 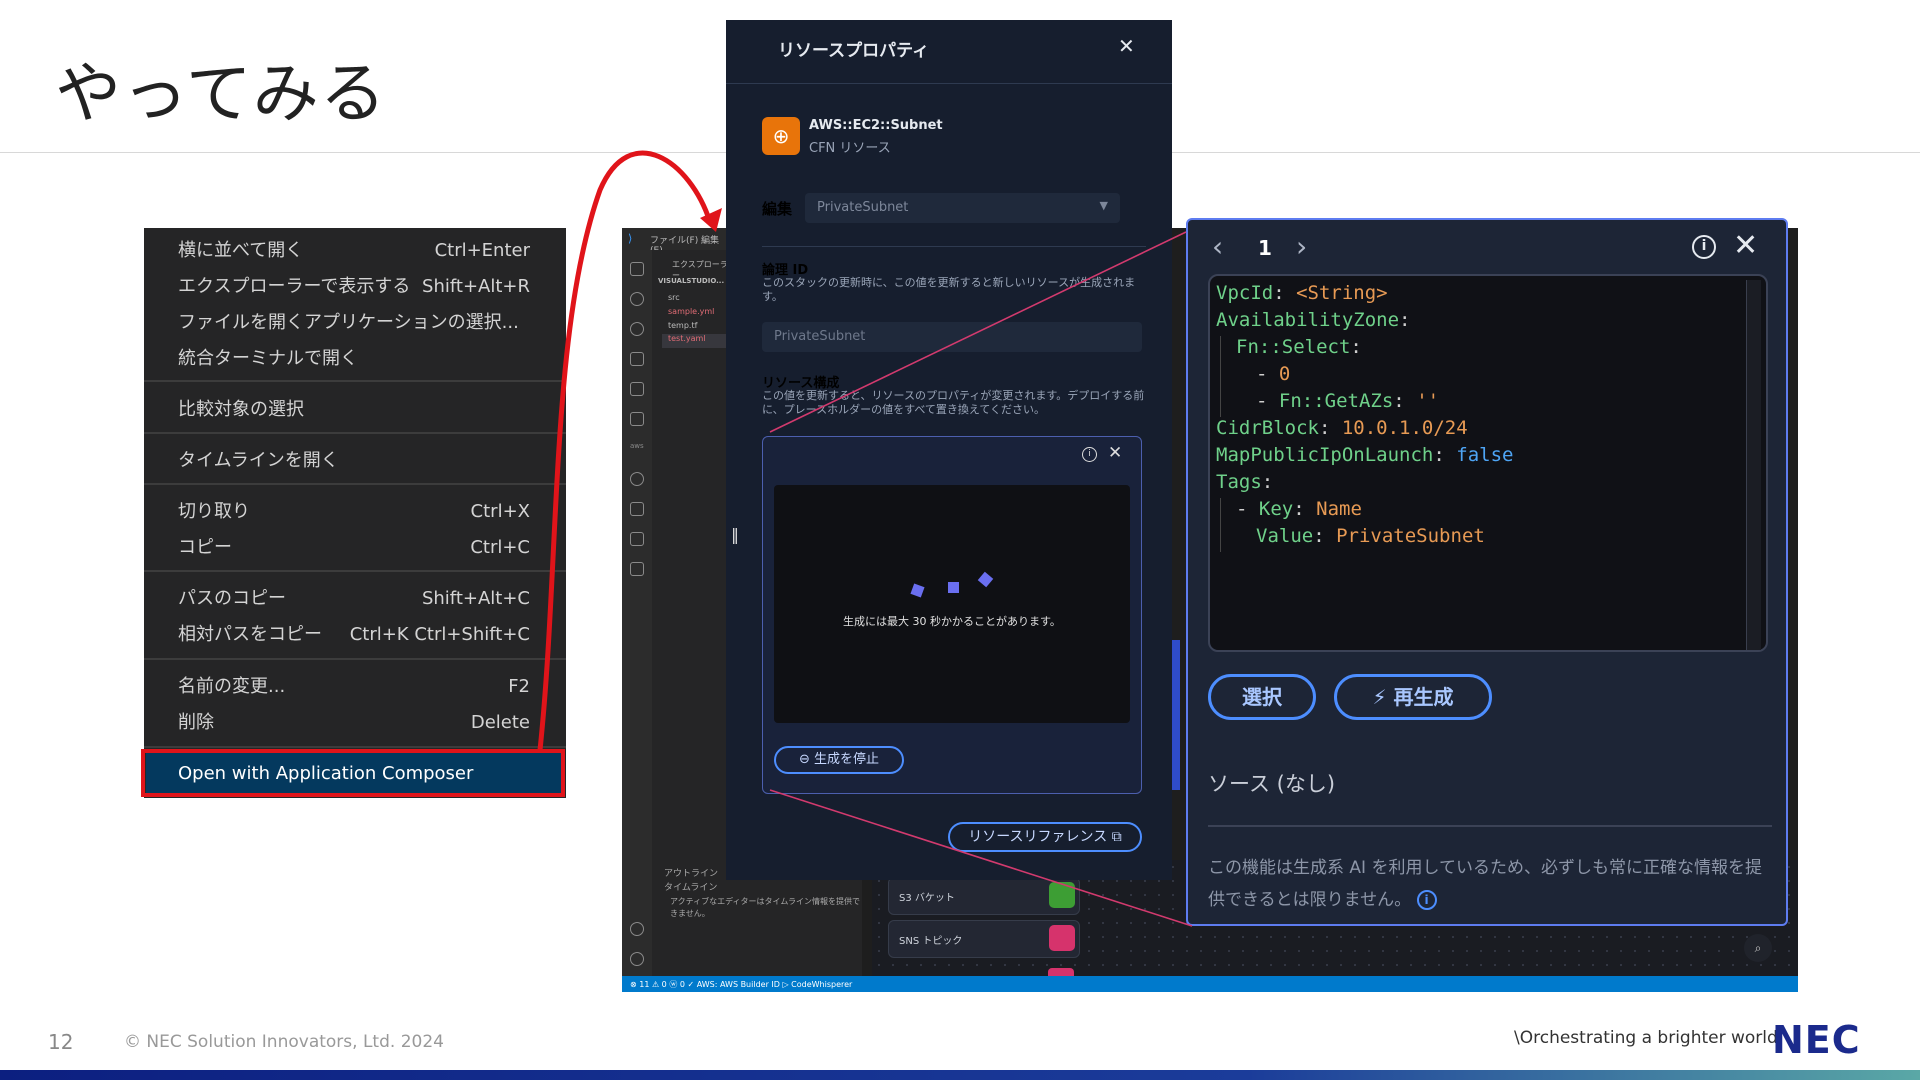 I want to click on splitter-handle-icon: ‖, so click(x=735, y=534).